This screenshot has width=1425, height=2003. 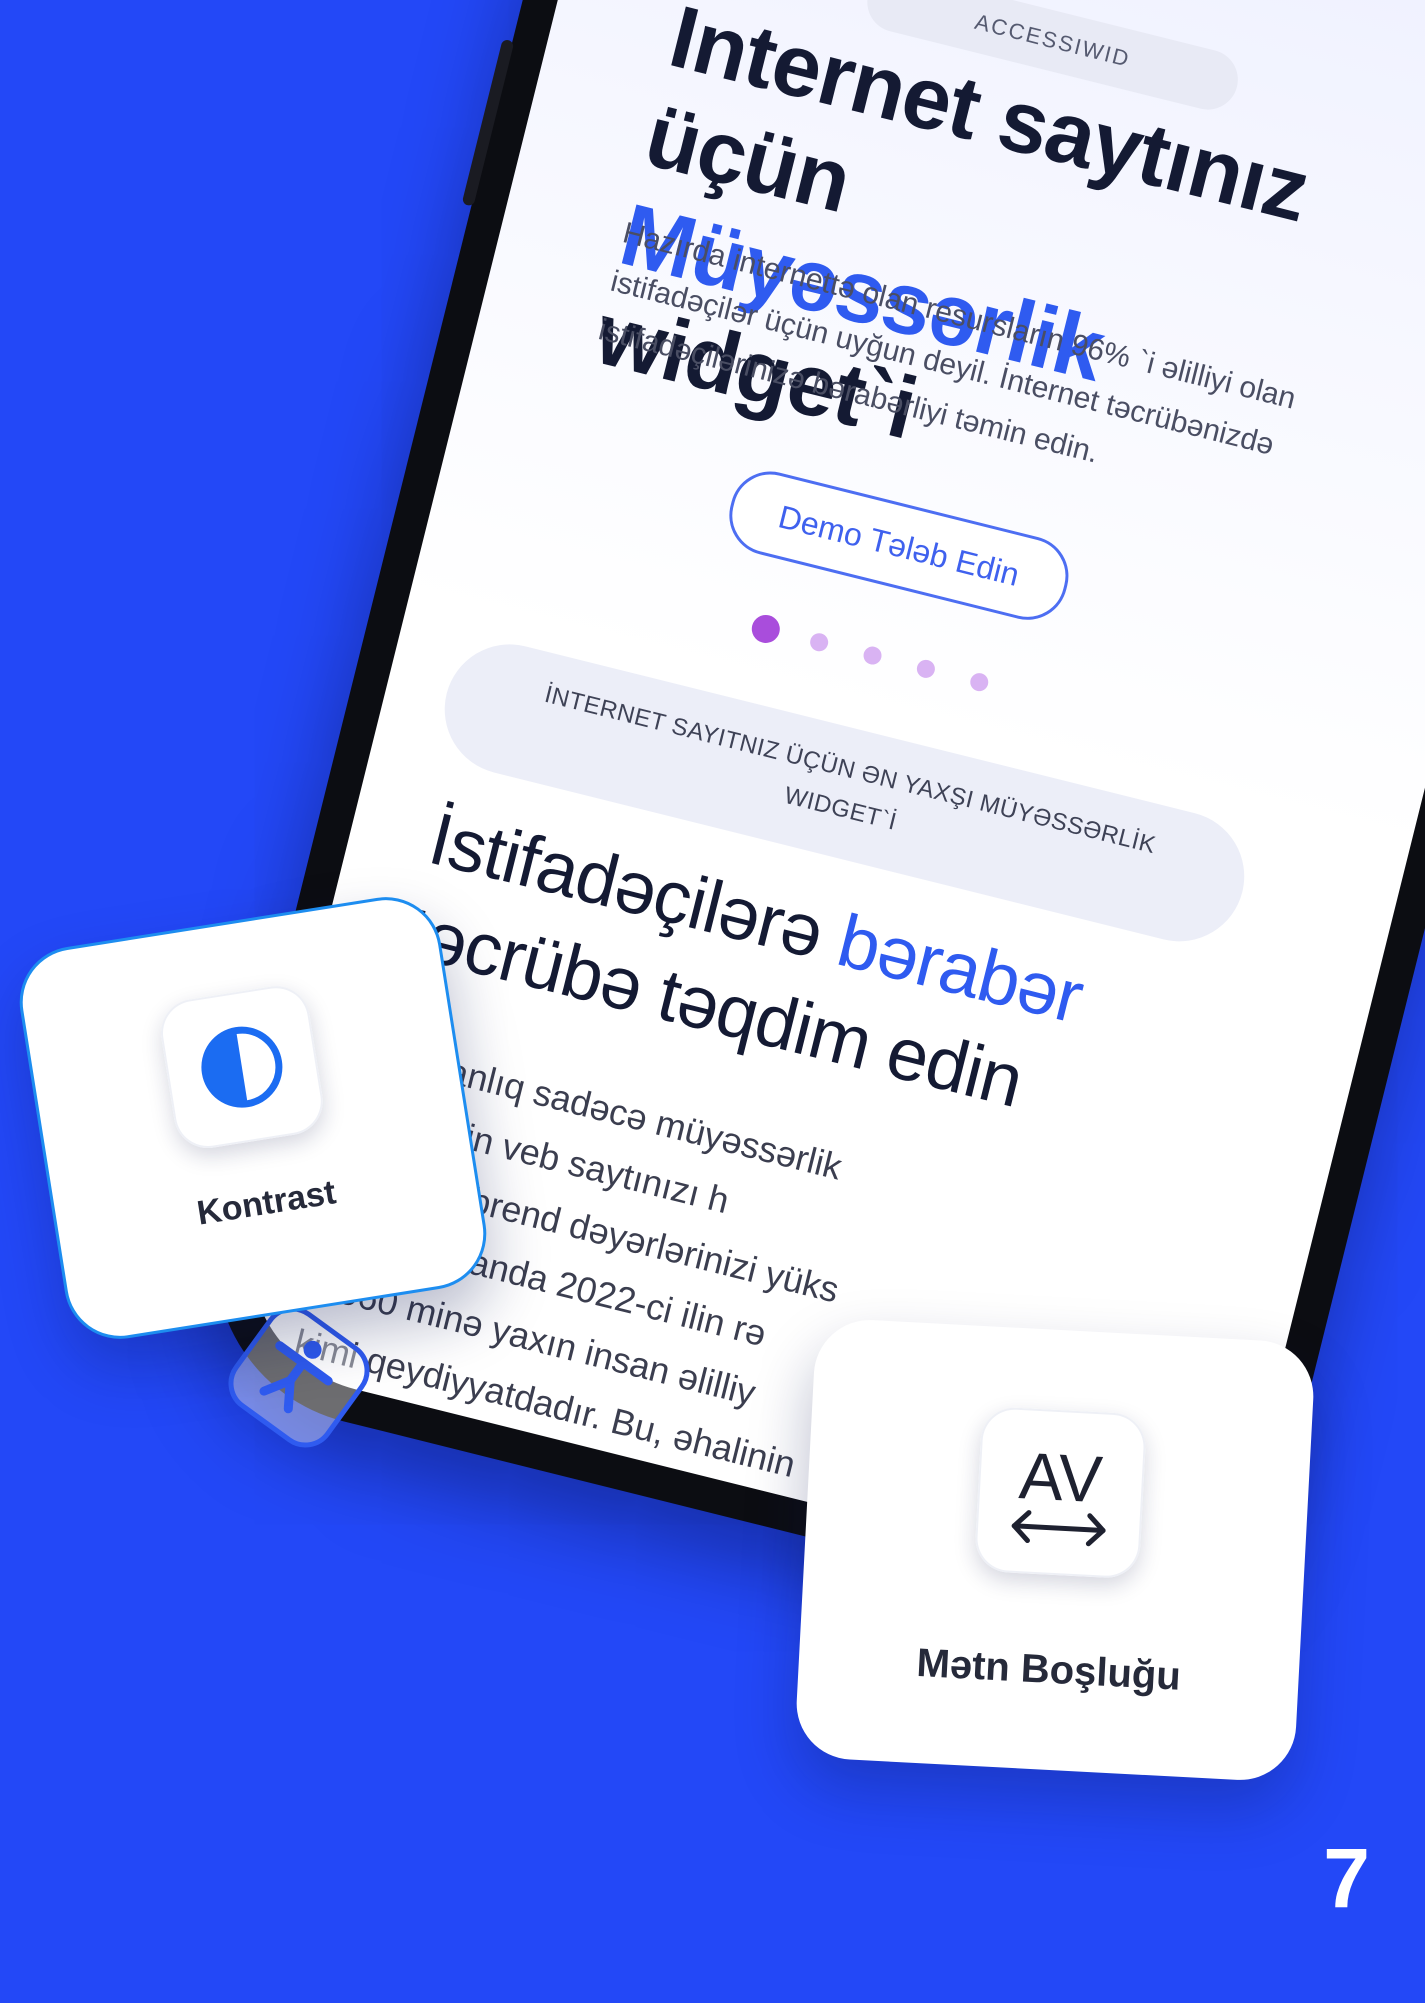 I want to click on text-spacing-feature-card: AV Mətn Boşluğu, so click(x=1055, y=1550).